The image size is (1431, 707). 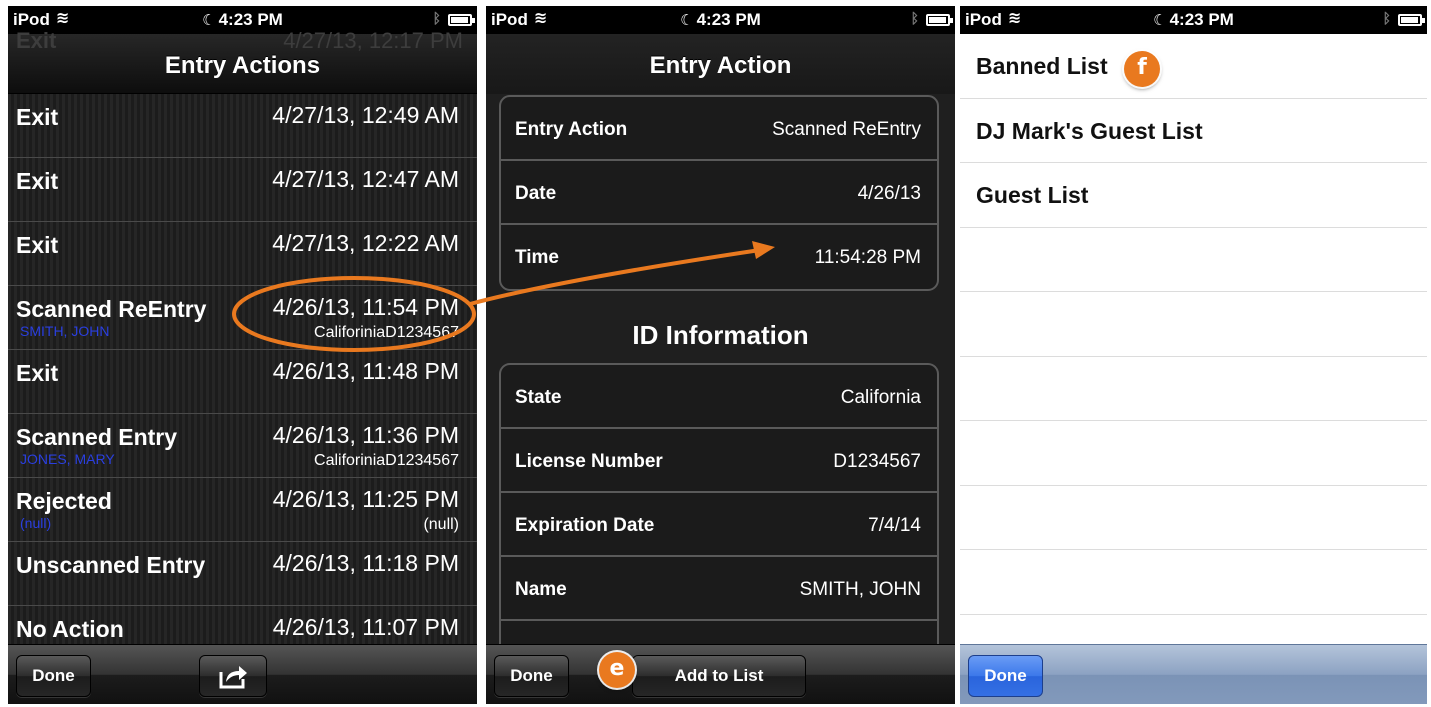 I want to click on navigation-bar: Entry Action, so click(x=720, y=64).